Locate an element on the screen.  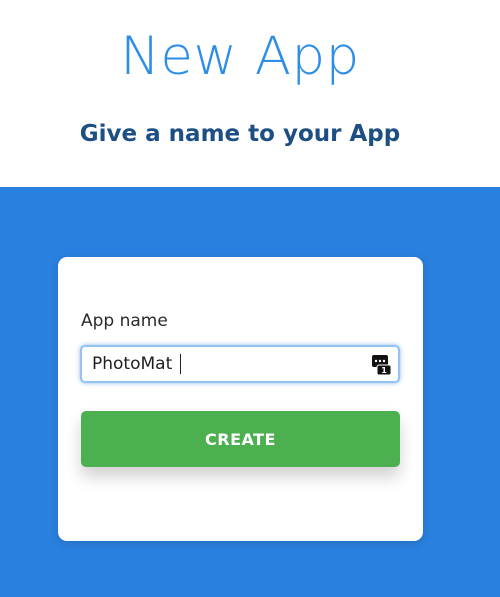
svg-text: 1 is located at coordinates (384, 370).